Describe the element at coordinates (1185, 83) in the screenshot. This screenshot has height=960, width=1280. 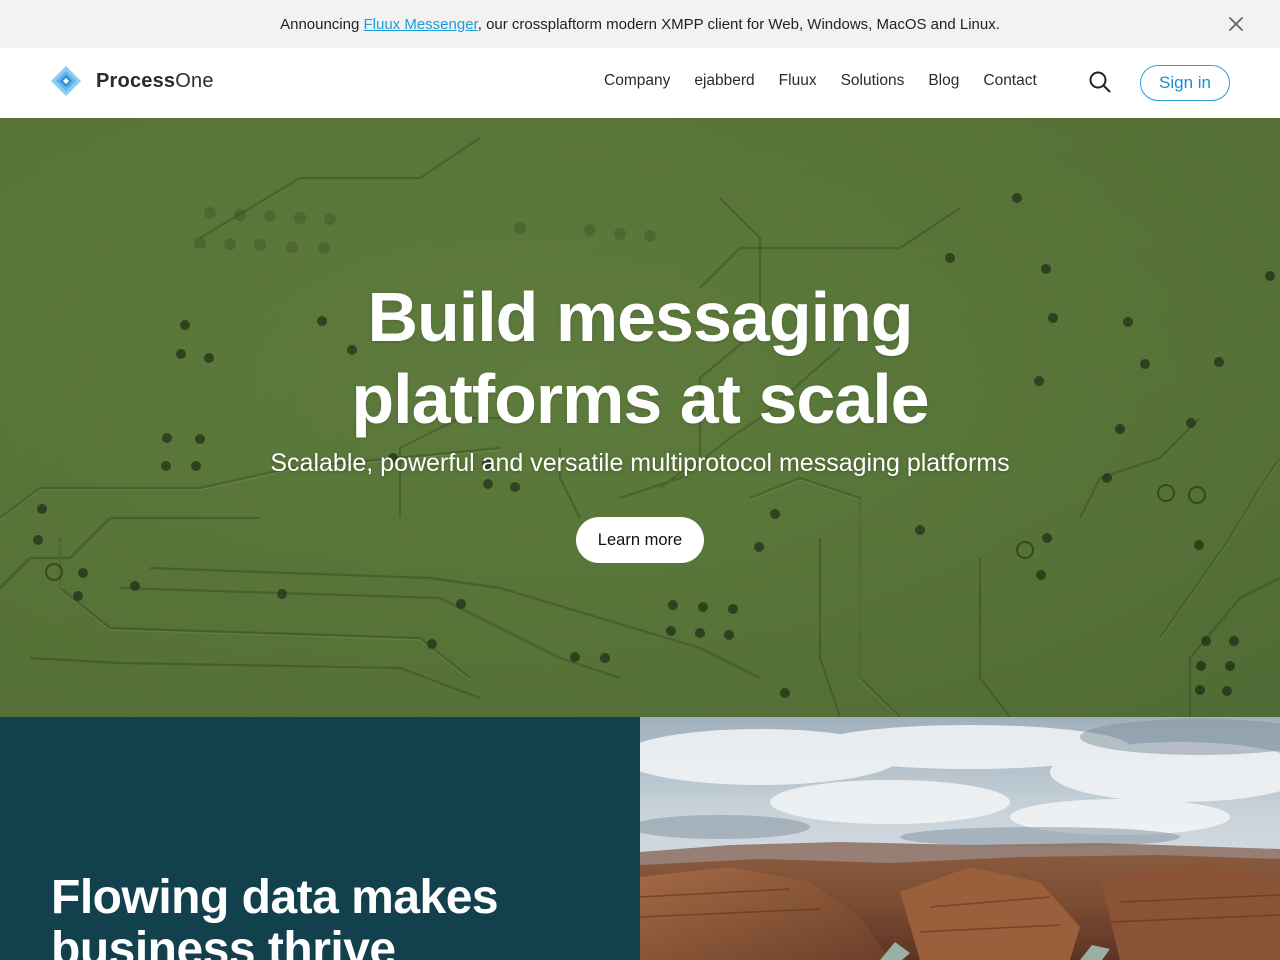
I see `sign-in-button: Sign in` at that location.